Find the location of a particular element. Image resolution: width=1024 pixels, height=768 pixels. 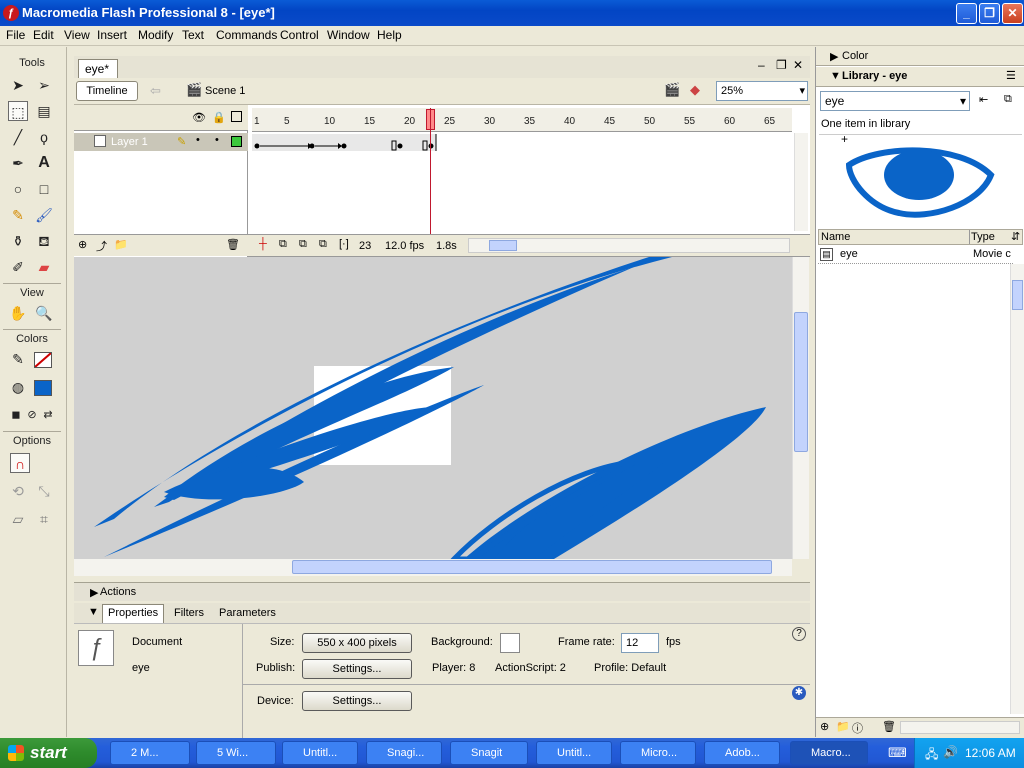

outline-icon is located at coordinates (236, 116).